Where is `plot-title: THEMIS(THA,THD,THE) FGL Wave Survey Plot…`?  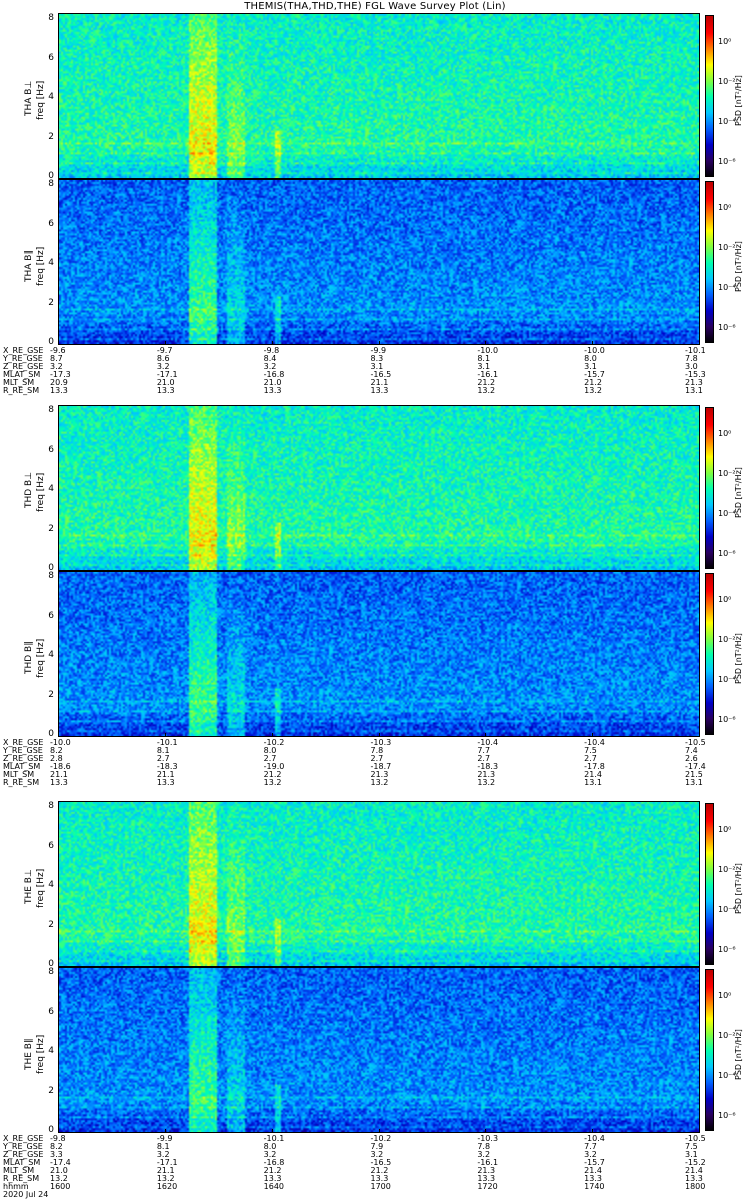 plot-title: THEMIS(THA,THD,THE) FGL Wave Survey Plot… is located at coordinates (375, 6).